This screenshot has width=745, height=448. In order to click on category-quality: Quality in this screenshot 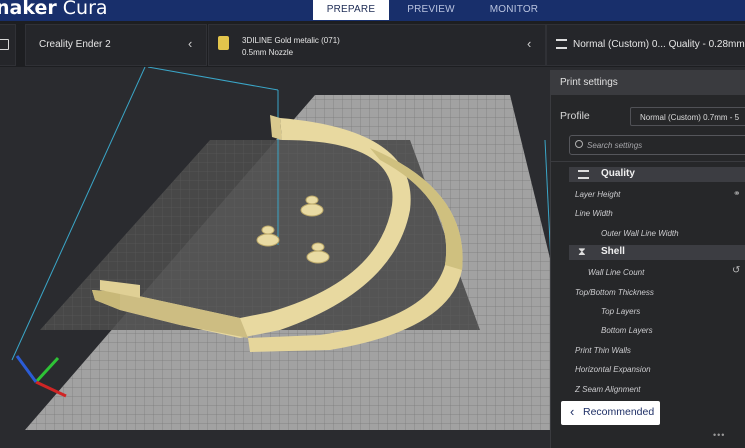, I will do `click(657, 174)`.